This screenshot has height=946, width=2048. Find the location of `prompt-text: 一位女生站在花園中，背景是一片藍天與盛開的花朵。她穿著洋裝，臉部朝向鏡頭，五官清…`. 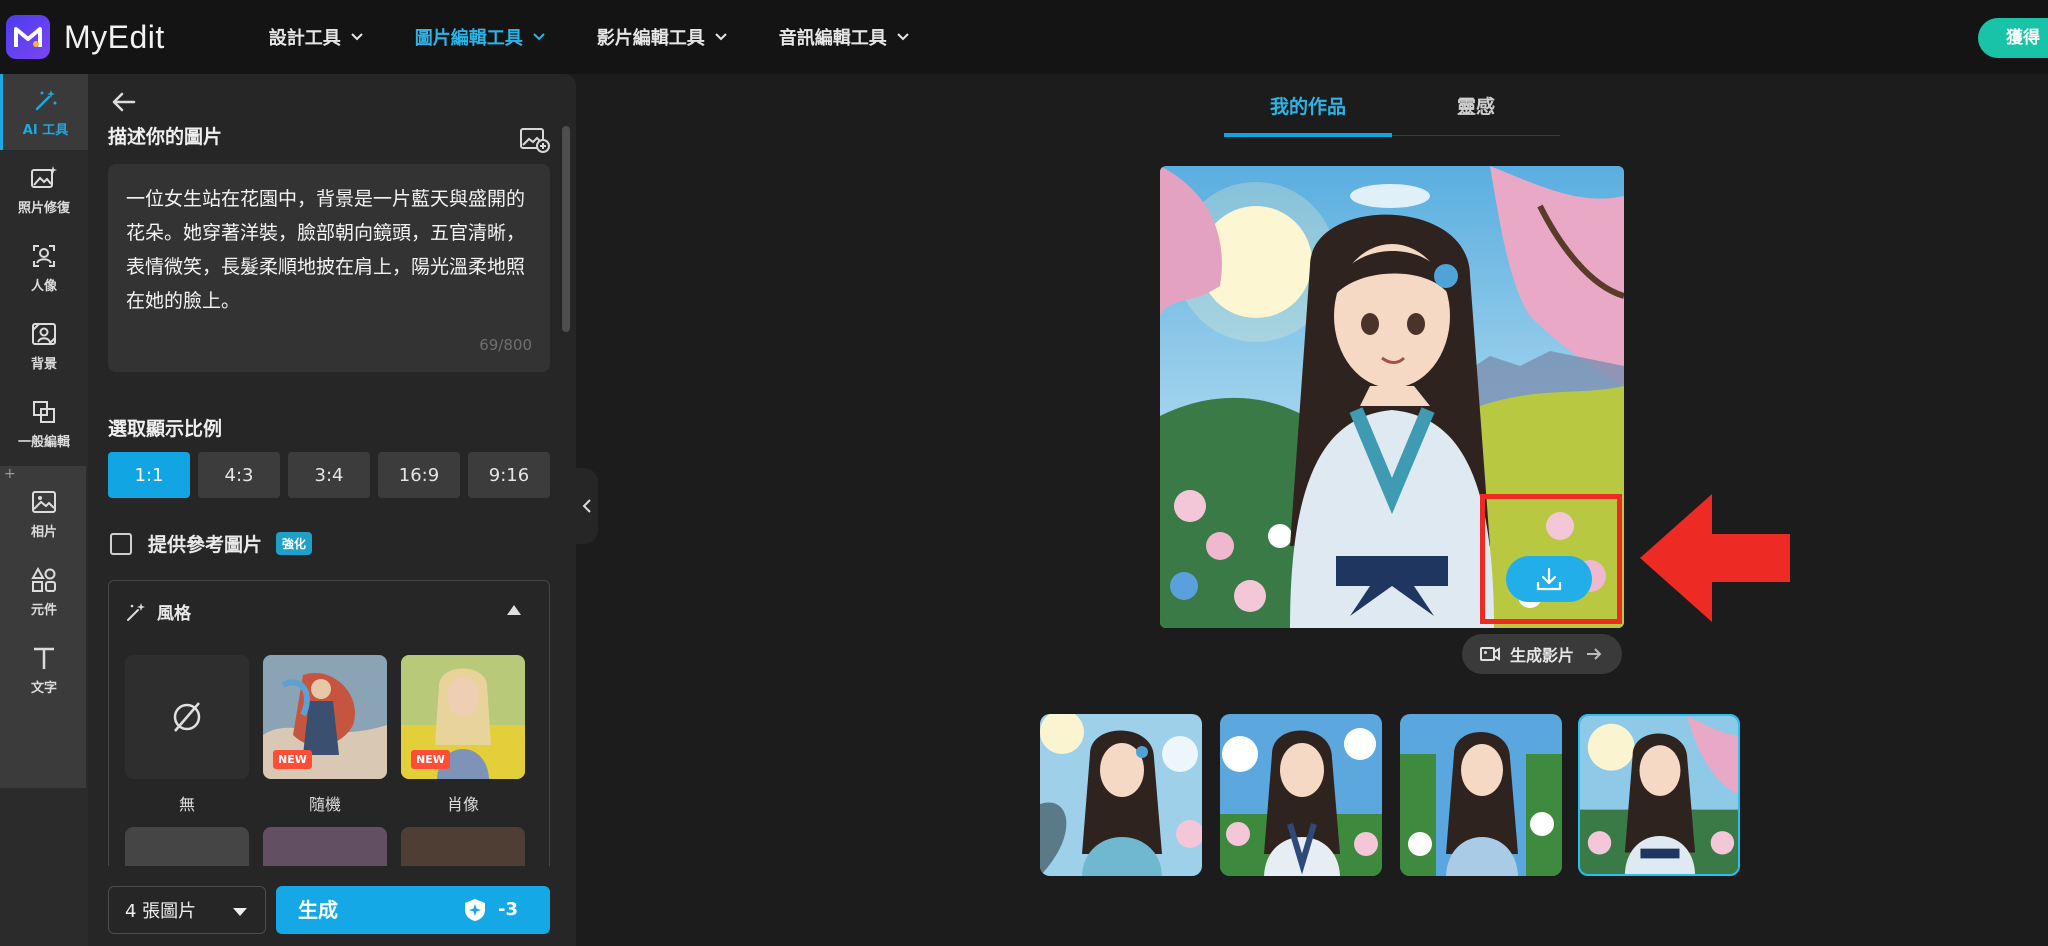

prompt-text: 一位女生站在花園中，背景是一片藍天與盛開的花朵。她穿著洋裝，臉部朝向鏡頭，五官清… is located at coordinates (326, 250).